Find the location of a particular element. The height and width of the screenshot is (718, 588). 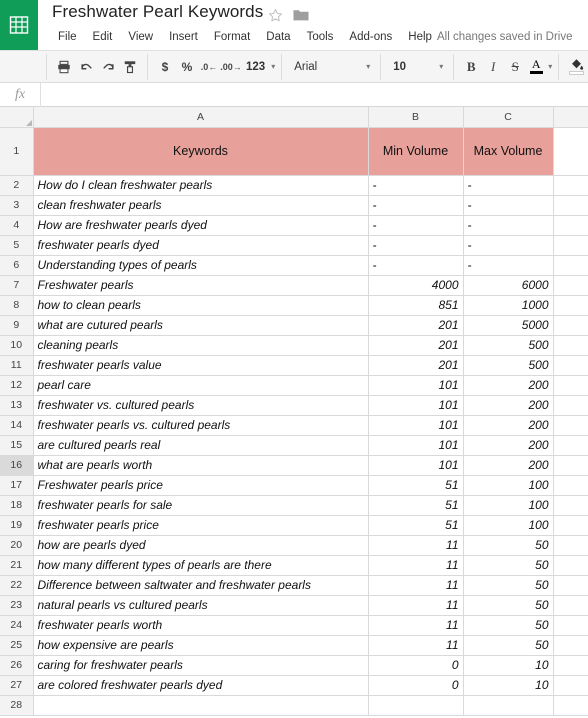

row-header-13: 13 is located at coordinates (17, 405).